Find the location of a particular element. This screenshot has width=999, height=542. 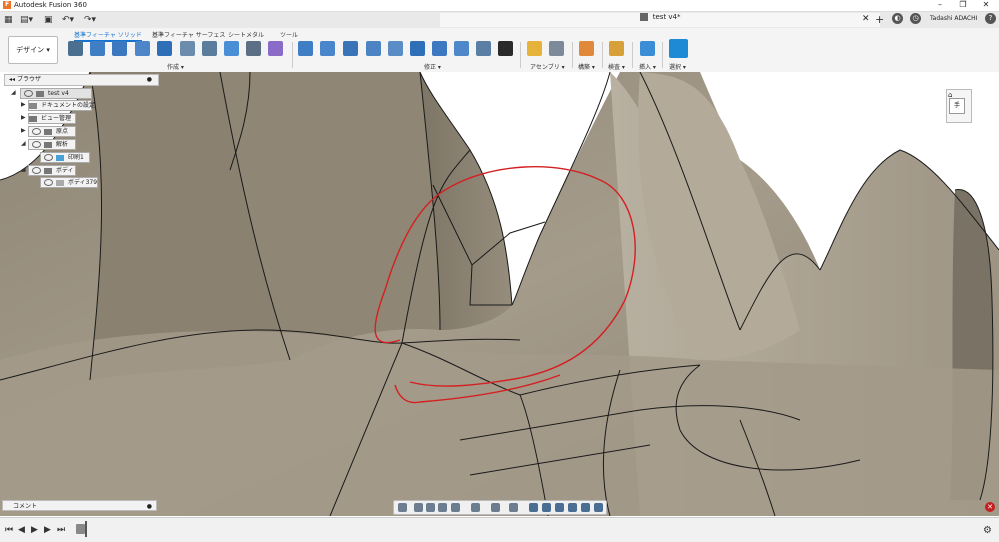

create-form-icon is located at coordinates (275, 48).